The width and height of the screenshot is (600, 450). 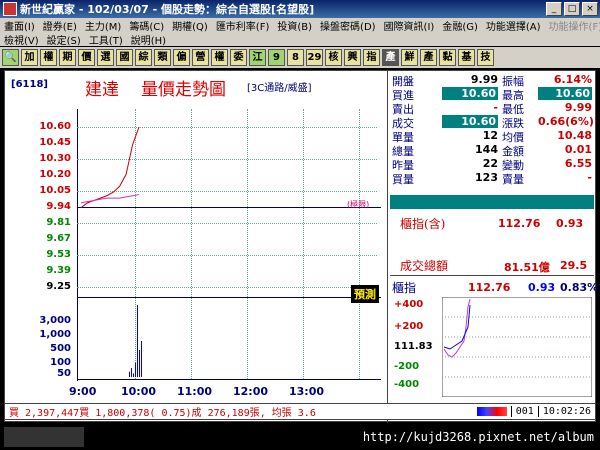 I want to click on mini-tick: -200, so click(x=407, y=366).